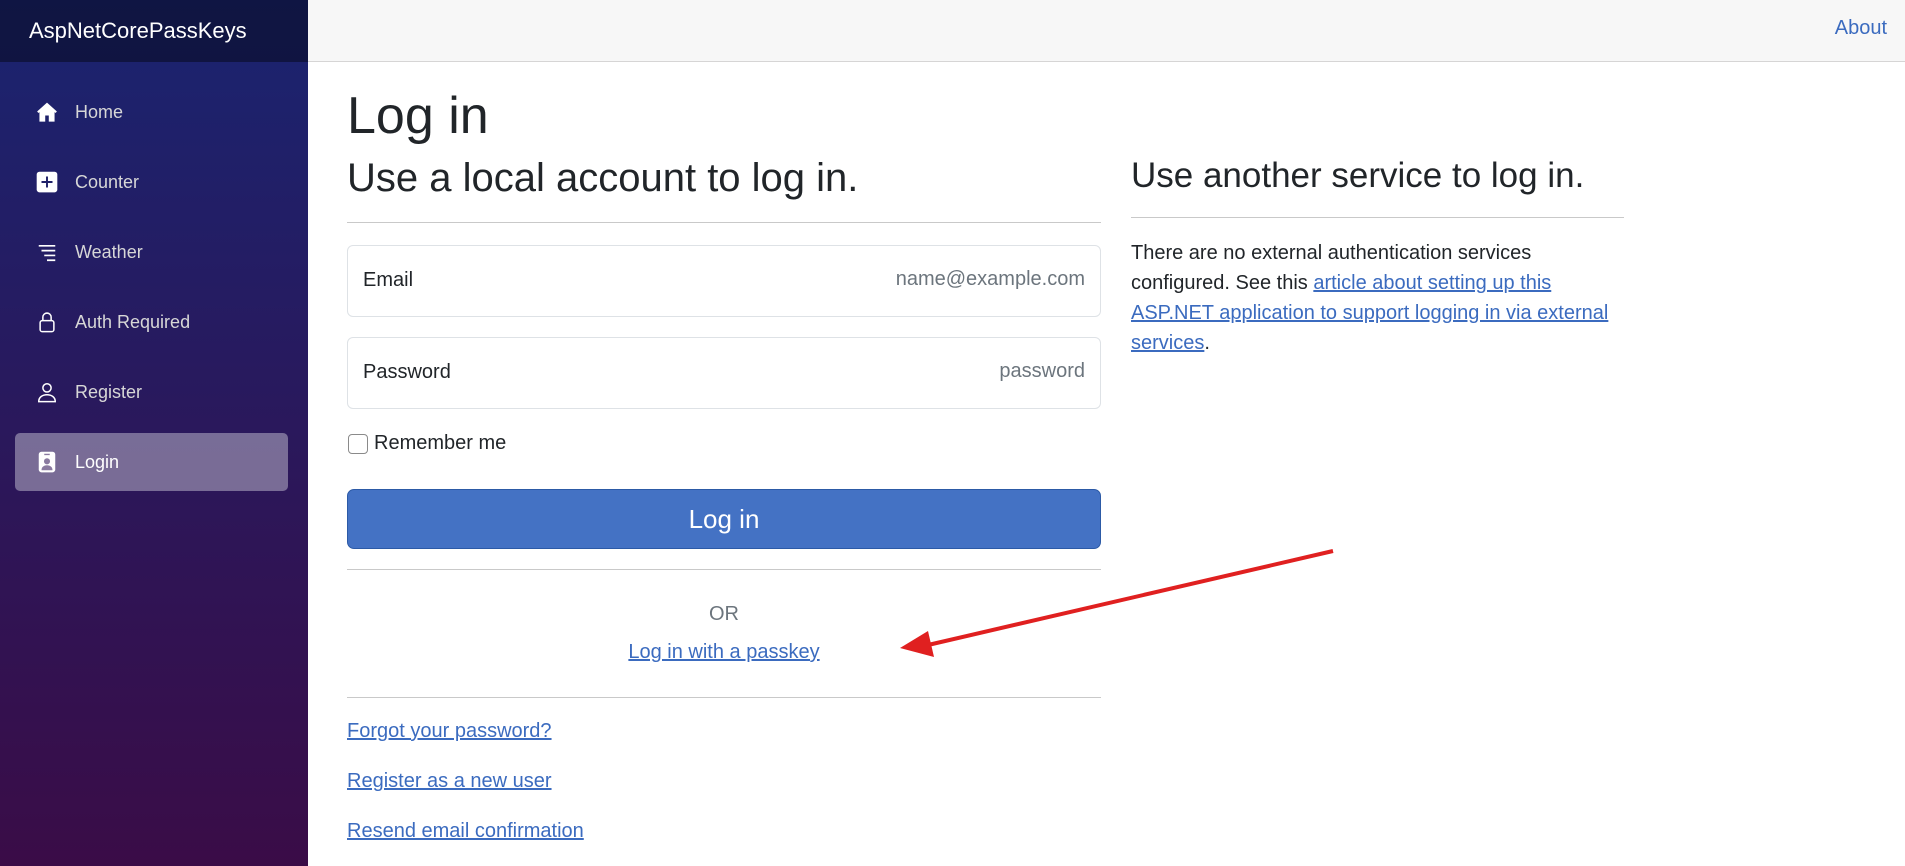 The height and width of the screenshot is (866, 1905). I want to click on password-field: Password, so click(724, 373).